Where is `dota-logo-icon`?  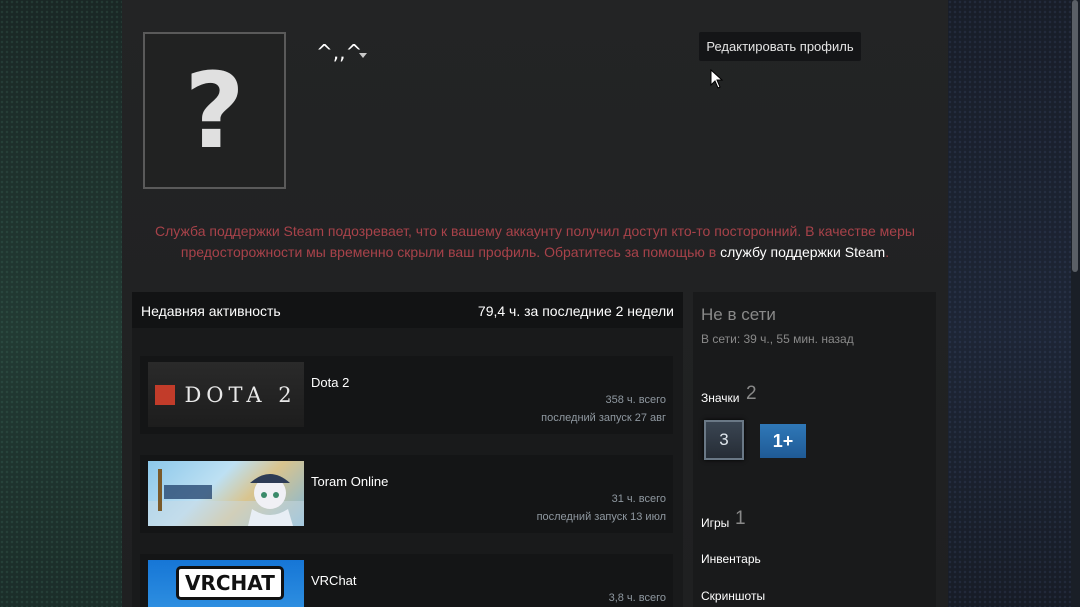
dota-logo-icon is located at coordinates (165, 394).